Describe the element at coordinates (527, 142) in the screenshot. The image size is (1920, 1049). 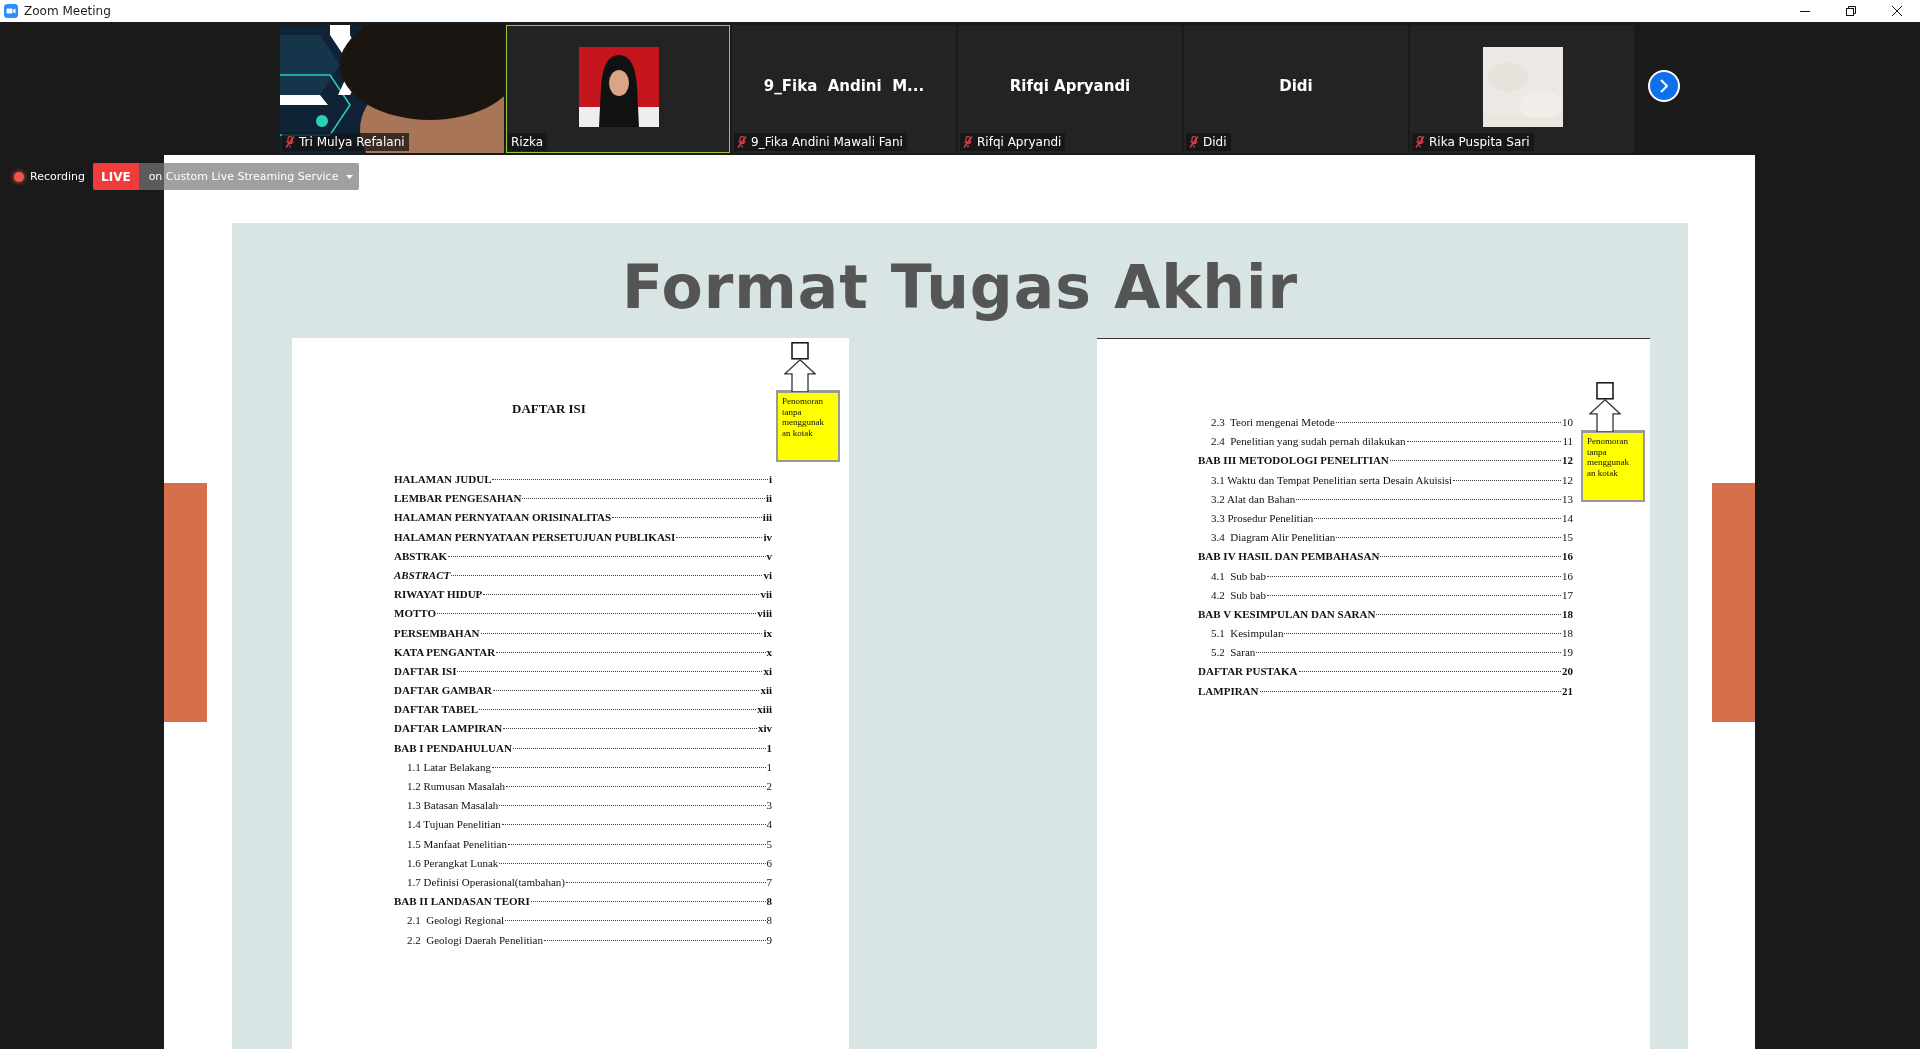
I see `participant-name: Rizka` at that location.